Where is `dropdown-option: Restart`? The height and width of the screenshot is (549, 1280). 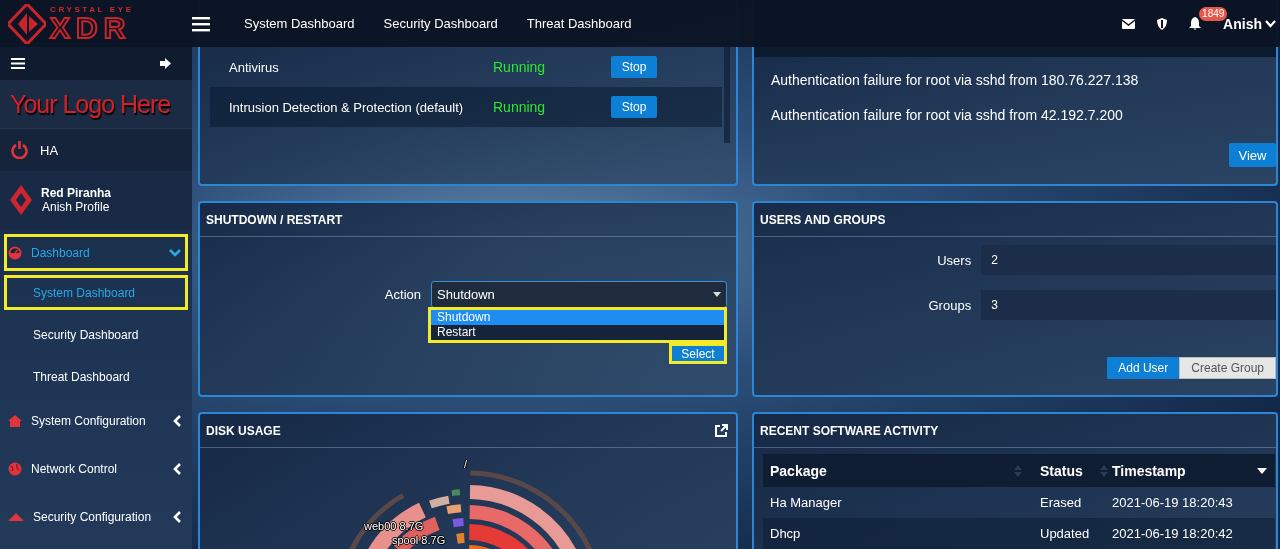
dropdown-option: Restart is located at coordinates (577, 332).